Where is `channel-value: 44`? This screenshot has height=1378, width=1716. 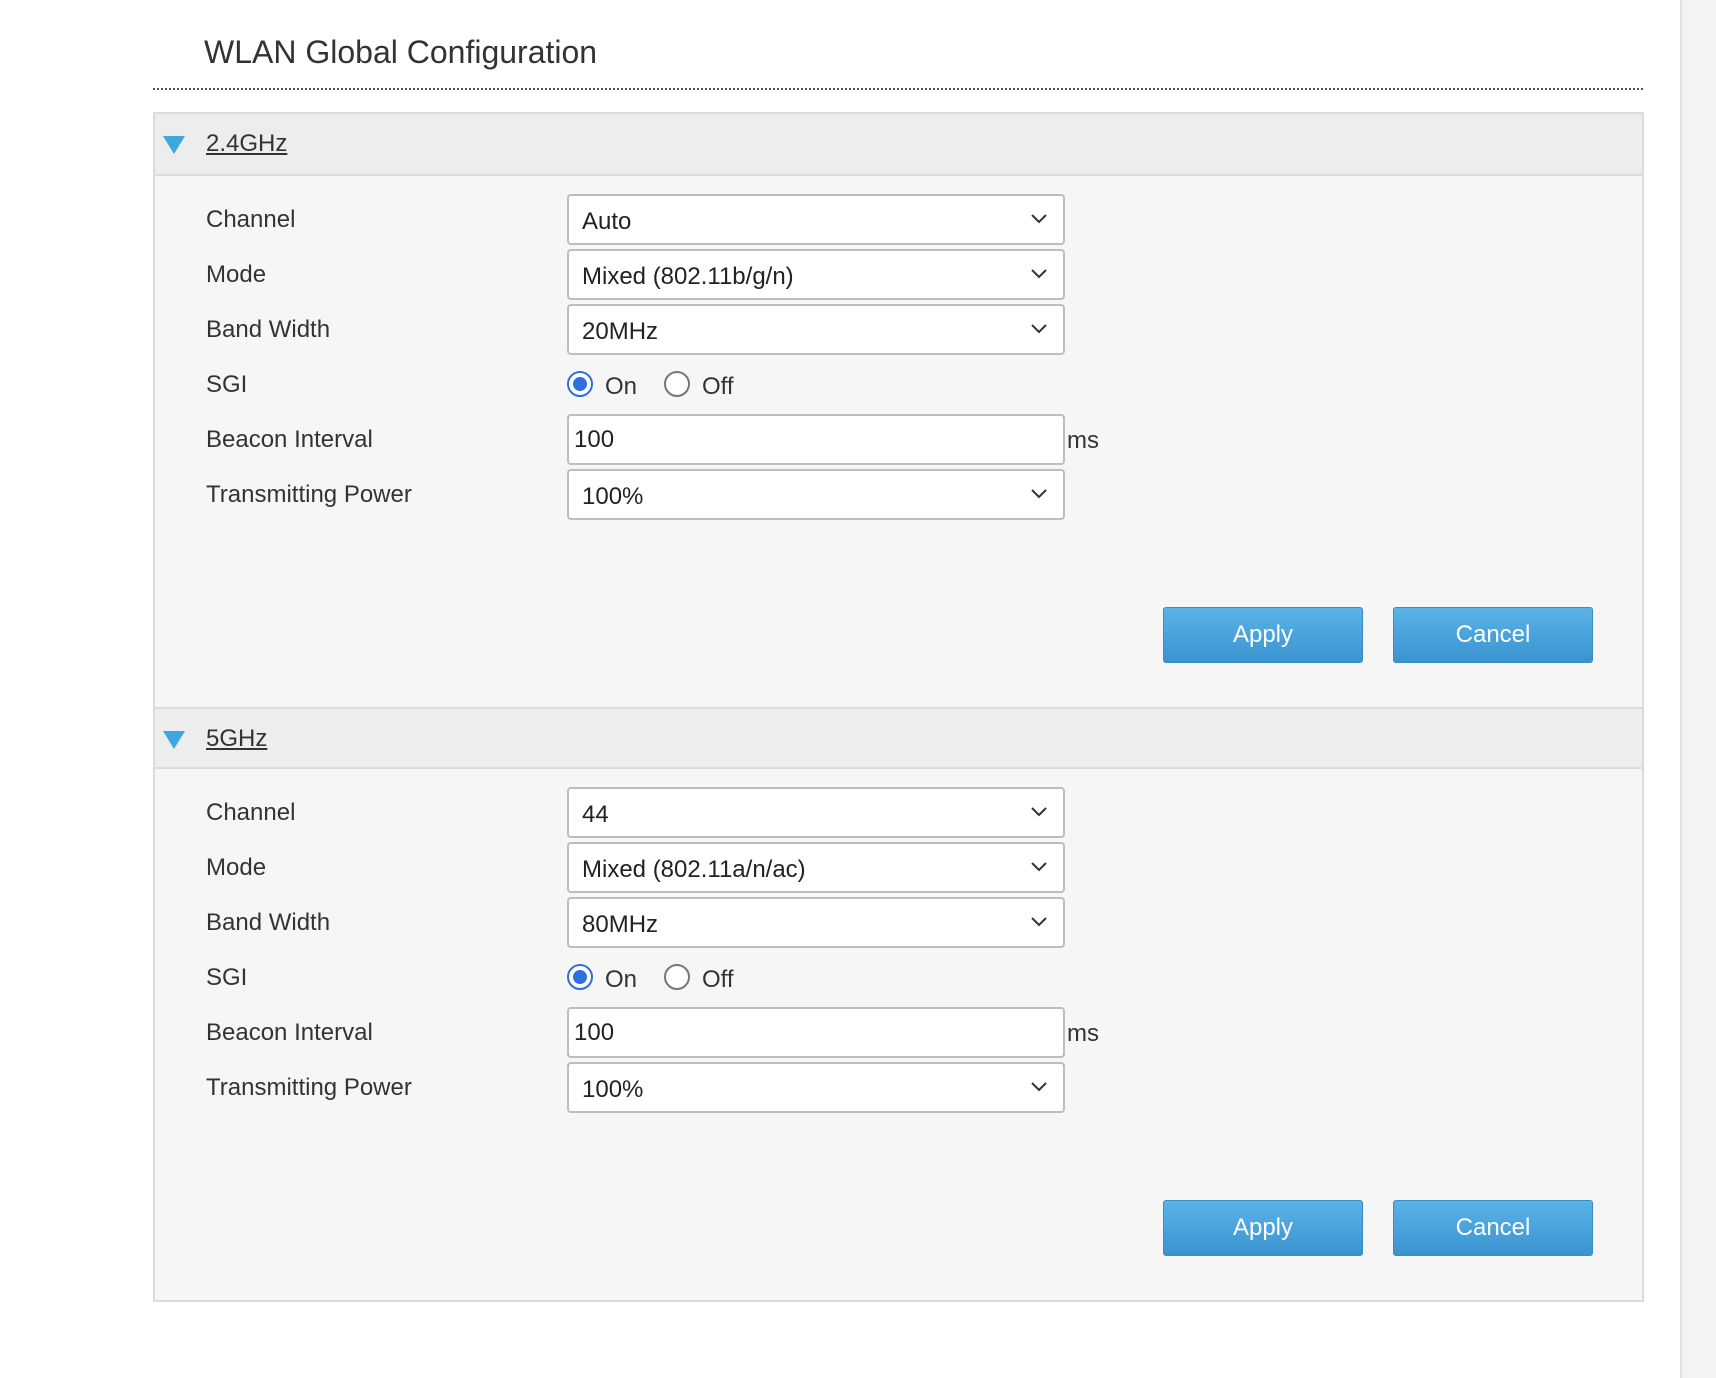
channel-value: 44 is located at coordinates (595, 814).